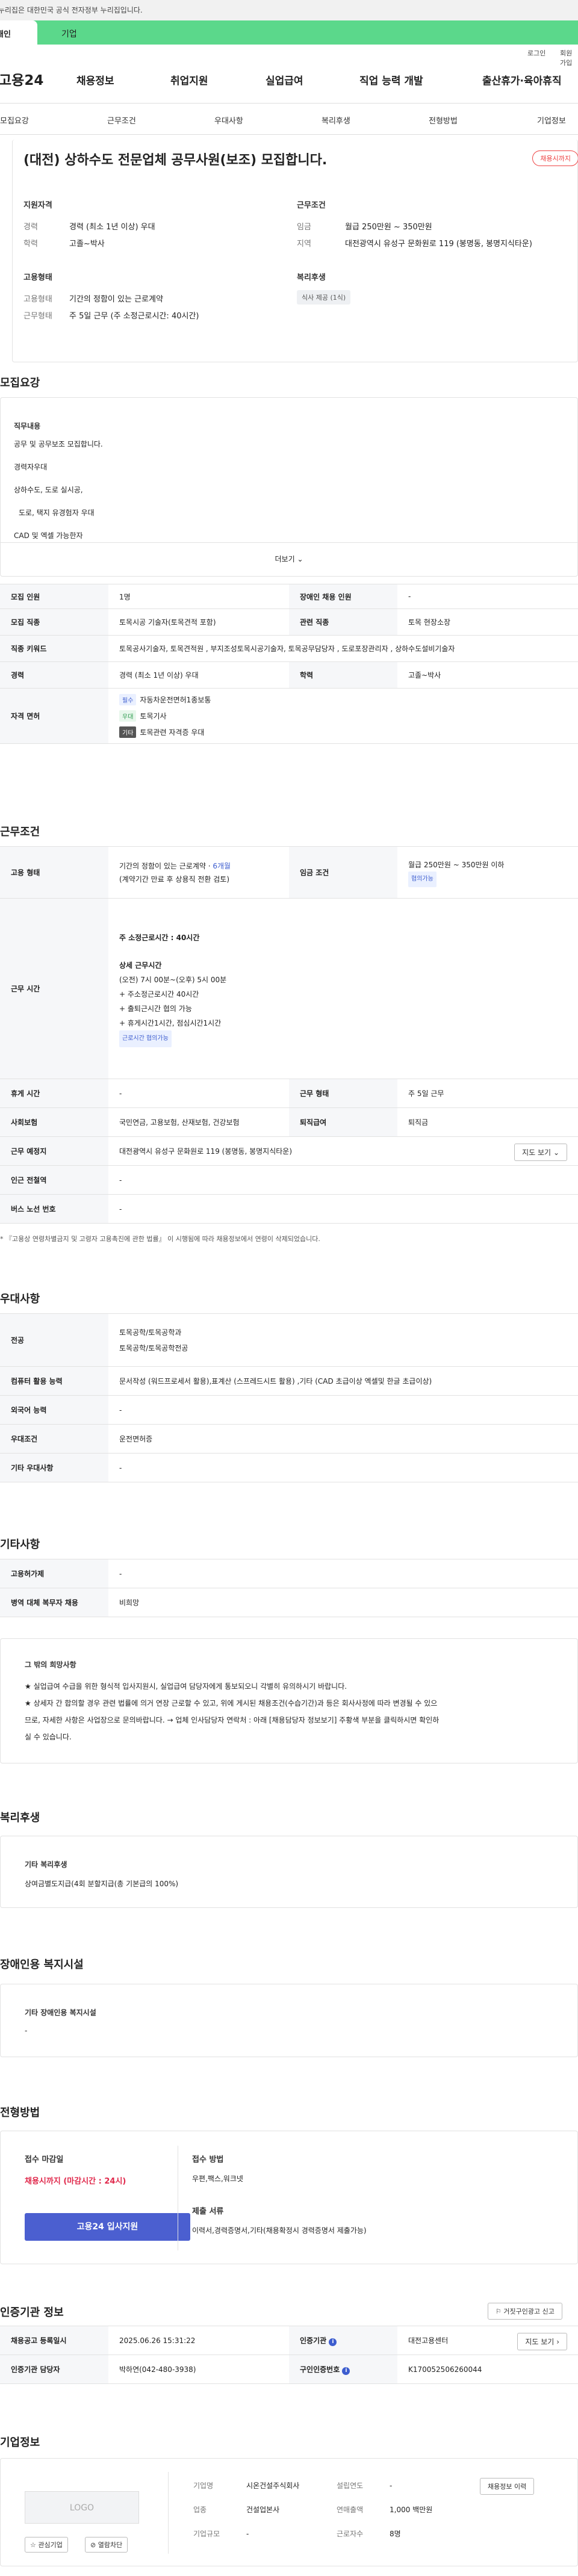 This screenshot has width=578, height=2576. What do you see at coordinates (54, 1439) in the screenshot?
I see `cond-key: 우대조건` at bounding box center [54, 1439].